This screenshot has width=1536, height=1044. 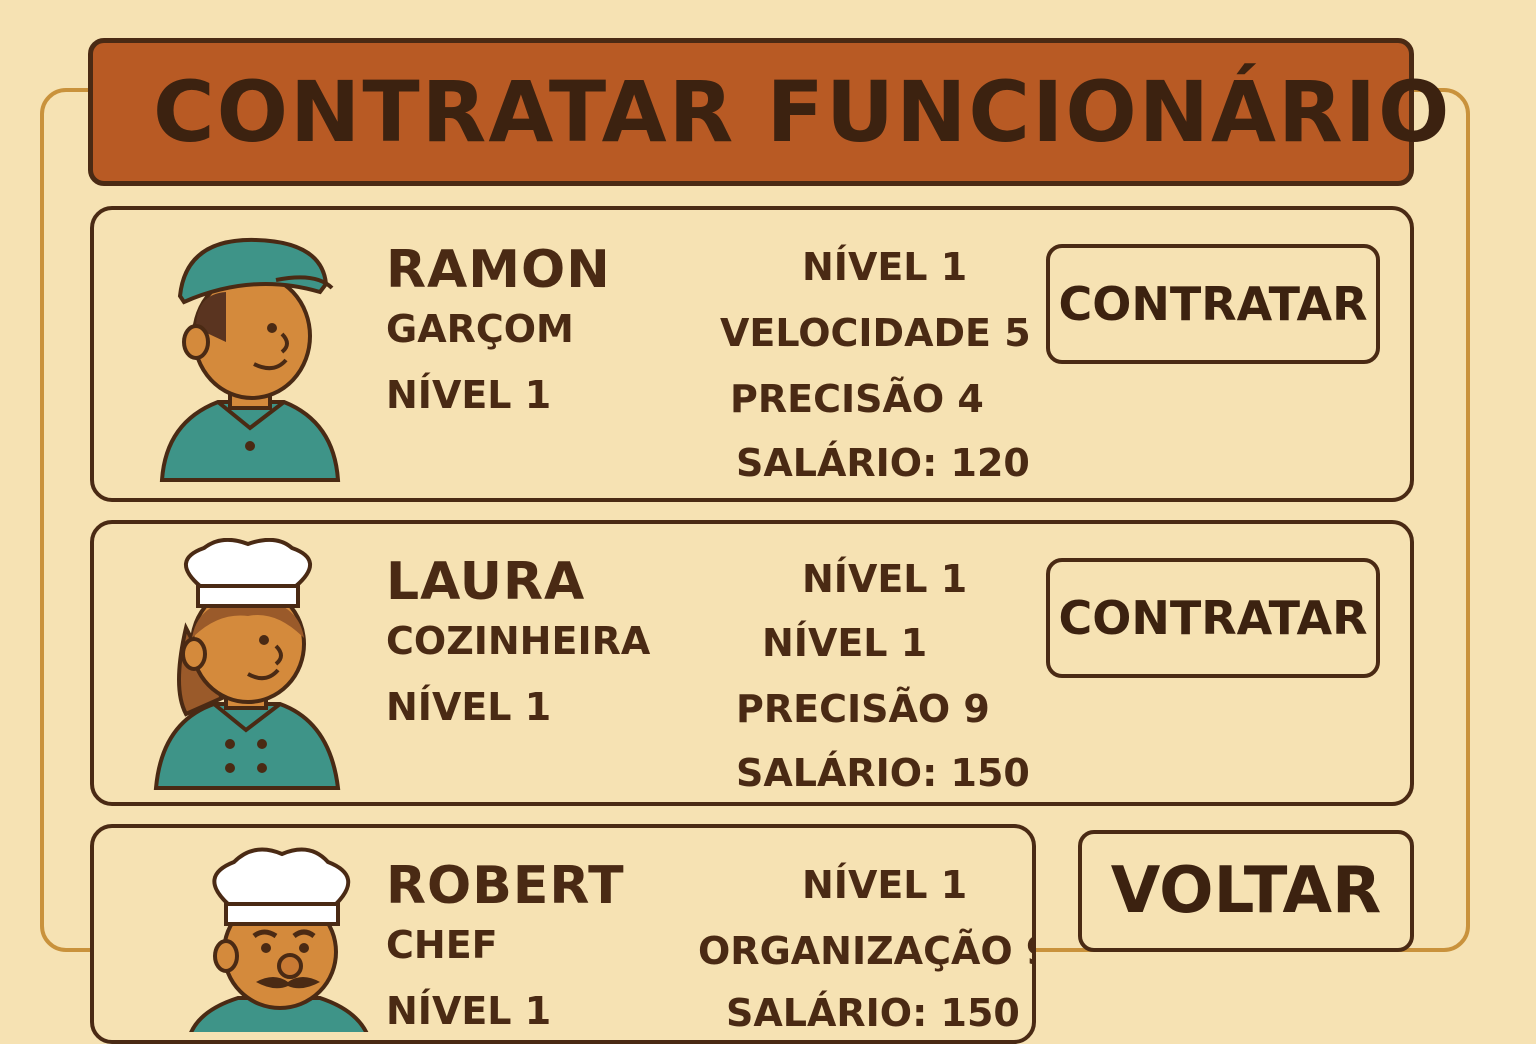 I want to click on waiter-avatar-icon, so click(x=250, y=359).